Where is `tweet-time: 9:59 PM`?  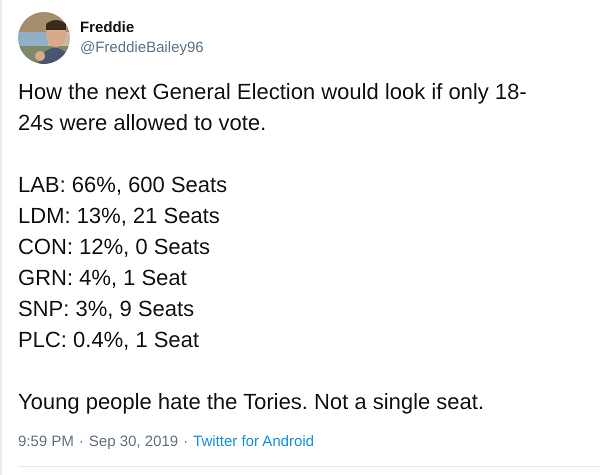
tweet-time: 9:59 PM is located at coordinates (46, 442).